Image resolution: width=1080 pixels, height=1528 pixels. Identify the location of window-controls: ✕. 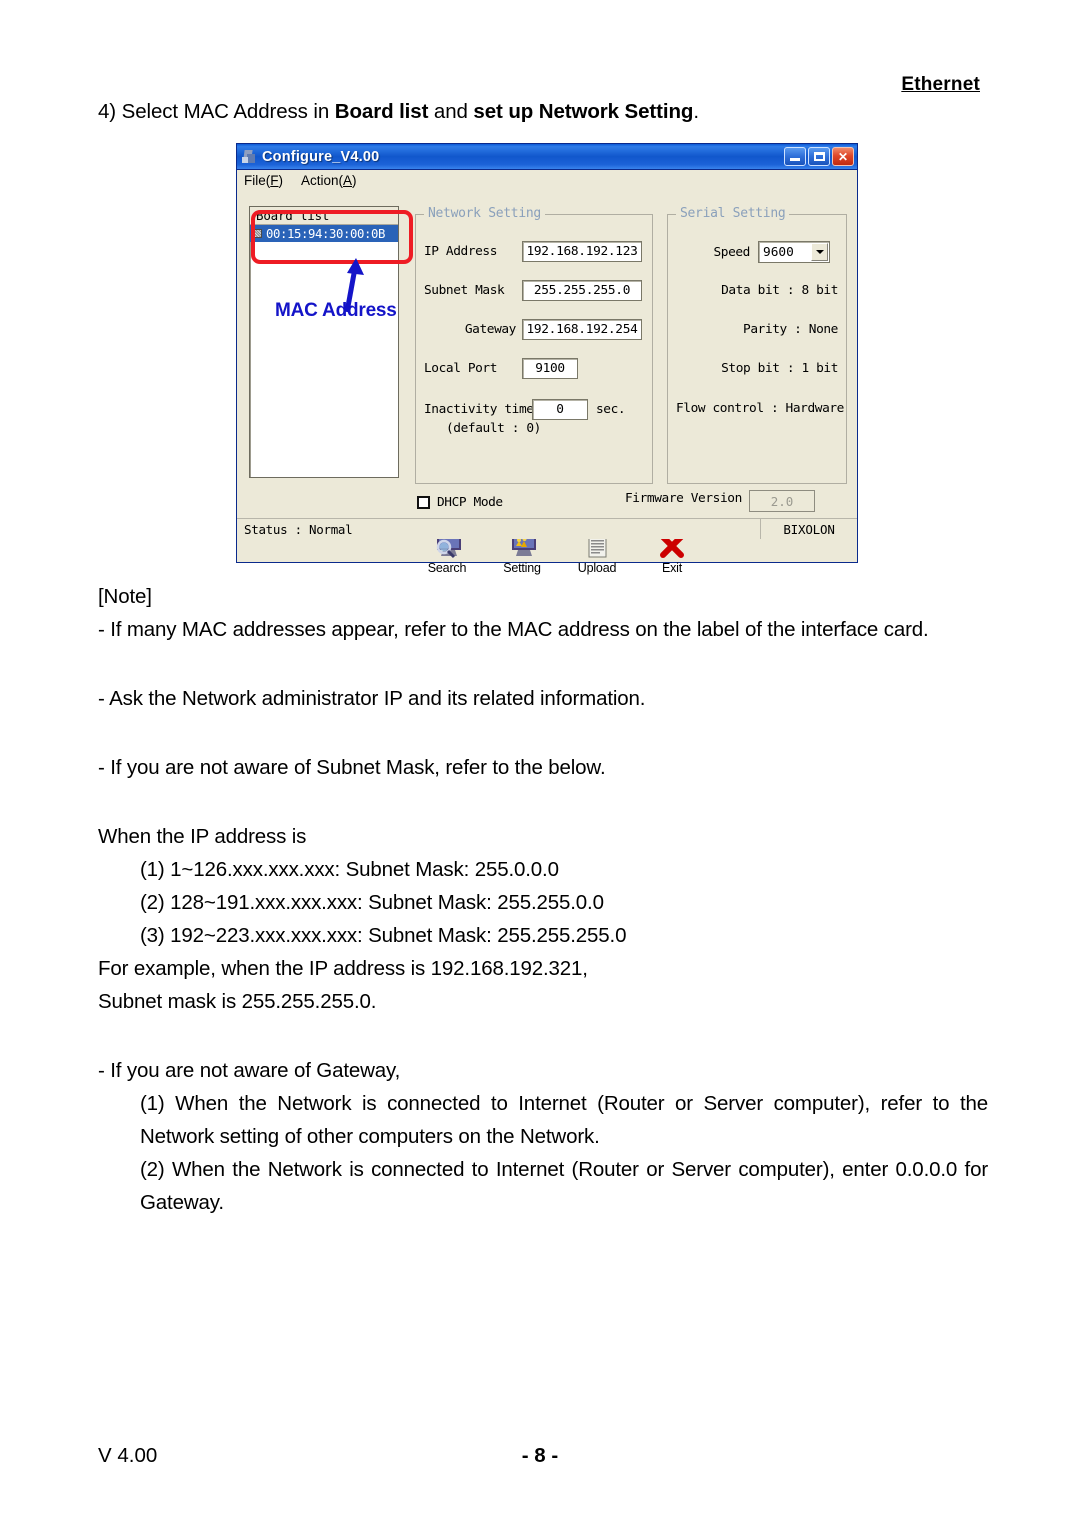
(819, 156).